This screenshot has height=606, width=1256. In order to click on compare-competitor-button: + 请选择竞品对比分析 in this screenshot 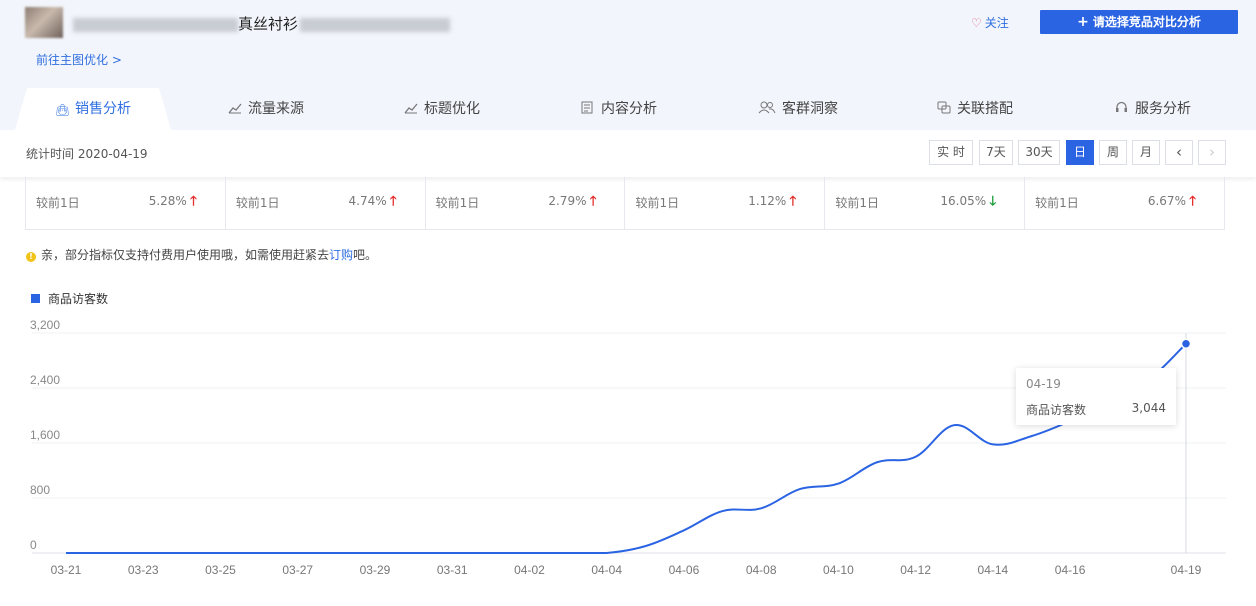, I will do `click(1139, 22)`.